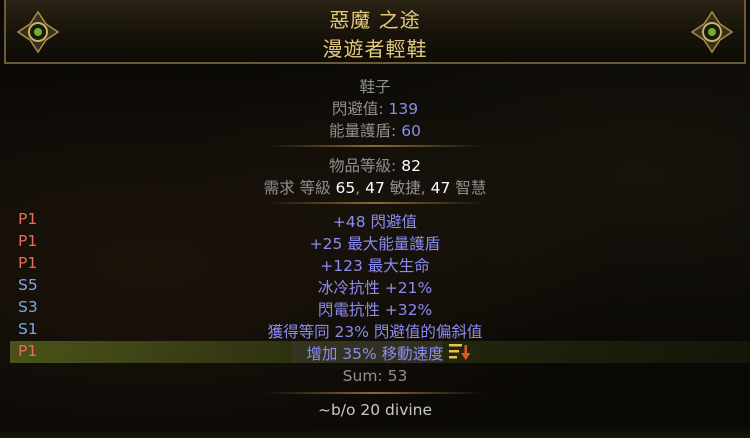 This screenshot has width=750, height=438. What do you see at coordinates (440, 188) in the screenshot?
I see `req-int-value: 47` at bounding box center [440, 188].